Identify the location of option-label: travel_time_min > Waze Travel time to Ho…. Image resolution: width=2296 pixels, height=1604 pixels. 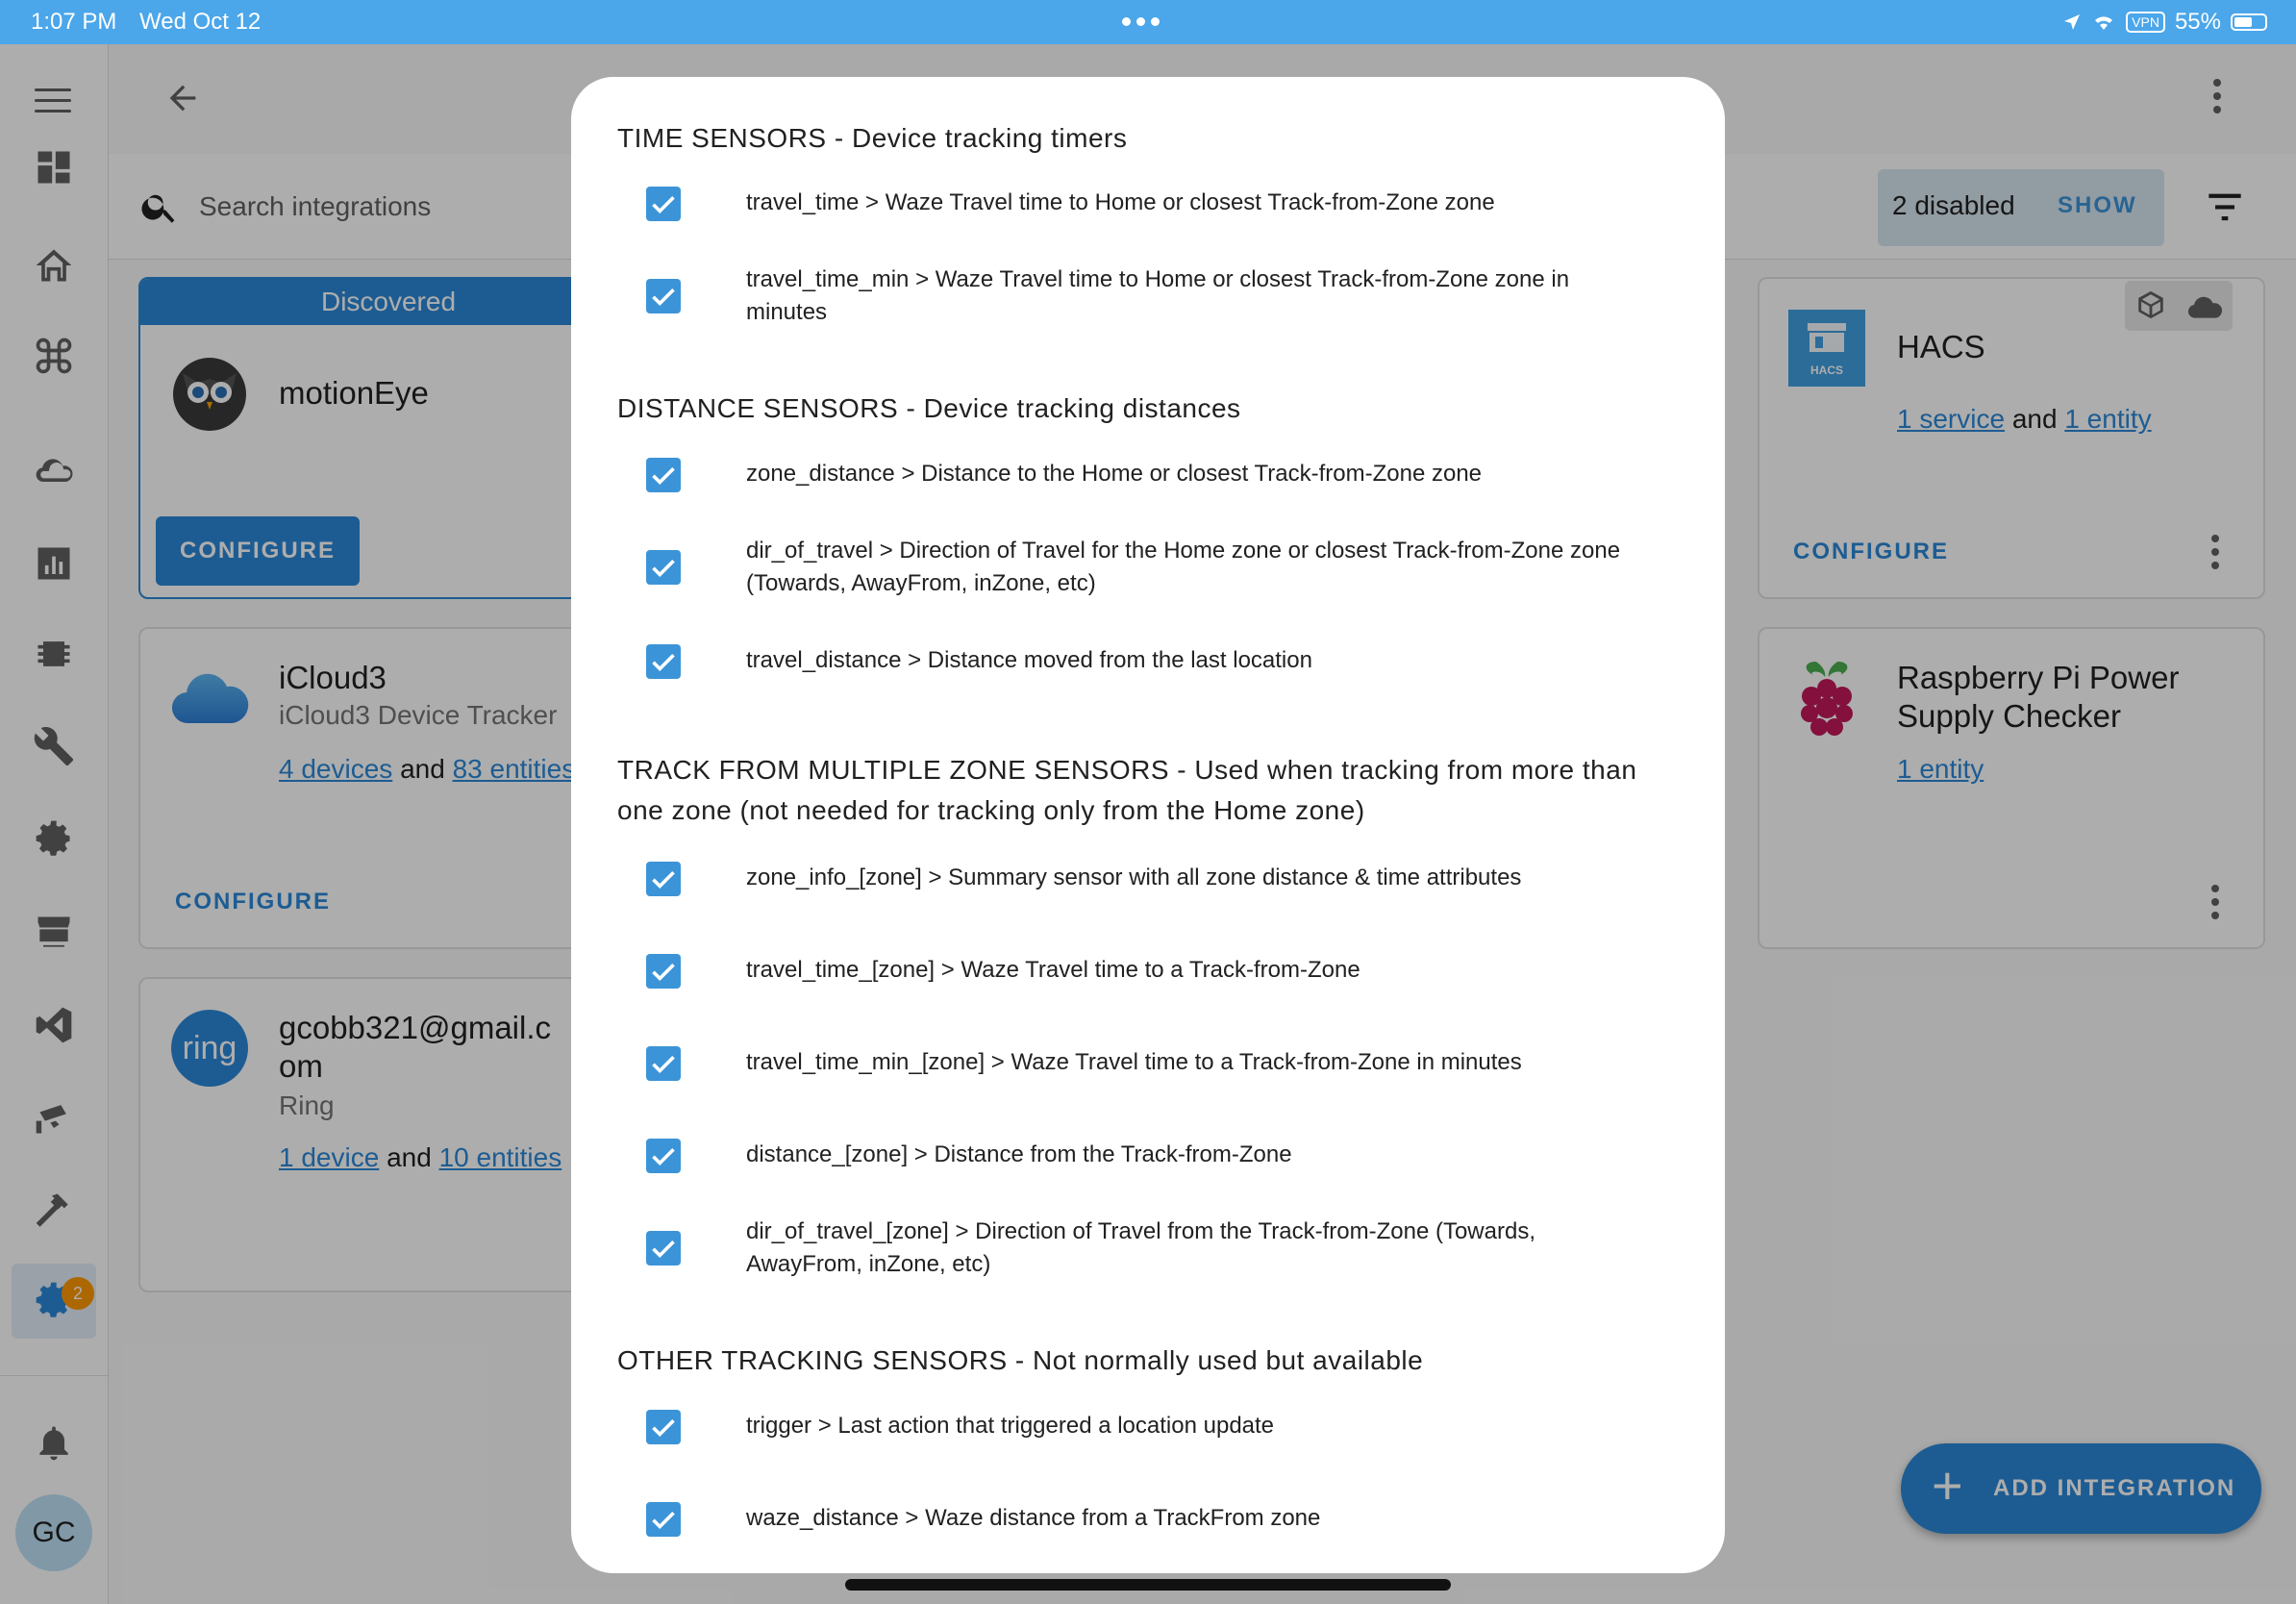
(1158, 295).